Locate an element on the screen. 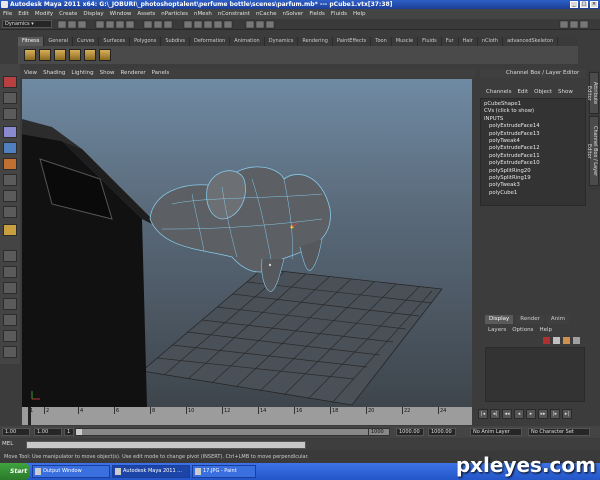  viewport-menu-renderer: Renderer is located at coordinates (132, 73).